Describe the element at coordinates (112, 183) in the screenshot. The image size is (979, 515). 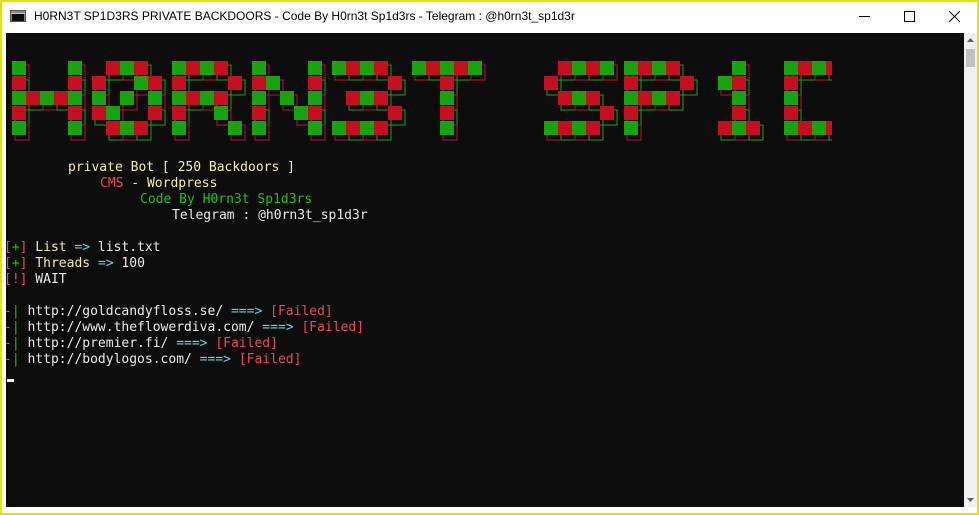
I see `cms-label: CMS` at that location.